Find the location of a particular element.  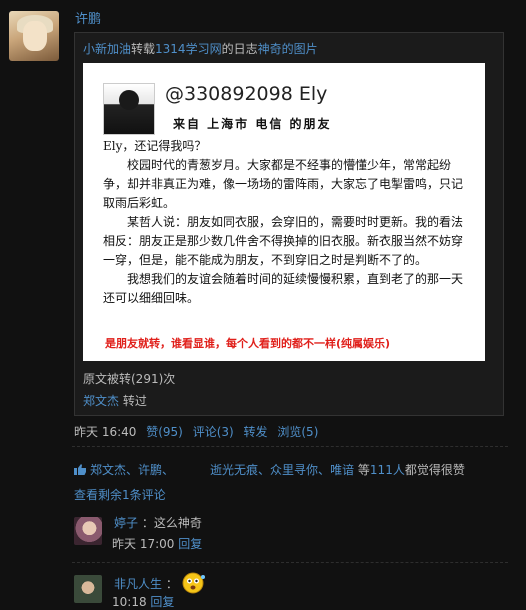

comment-item: 非凡人生 ： 10:18 回复 is located at coordinates (224, 590).